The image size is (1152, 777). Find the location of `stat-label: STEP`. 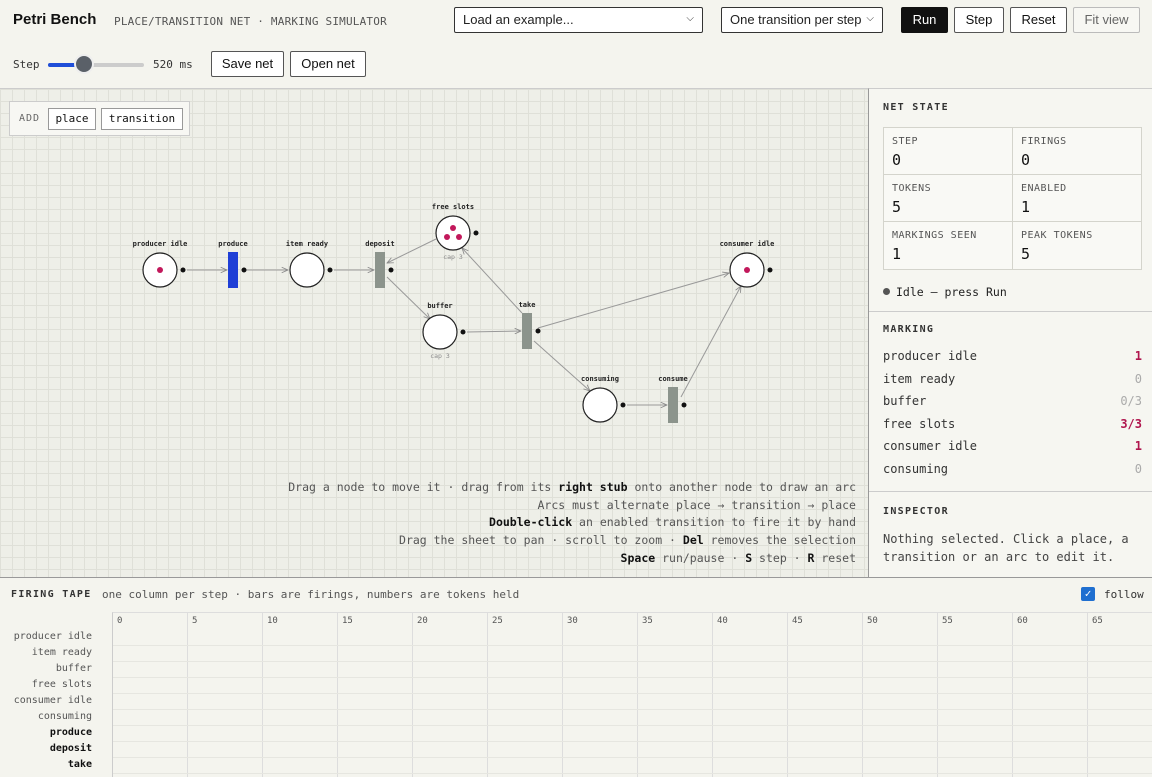

stat-label: STEP is located at coordinates (905, 141).